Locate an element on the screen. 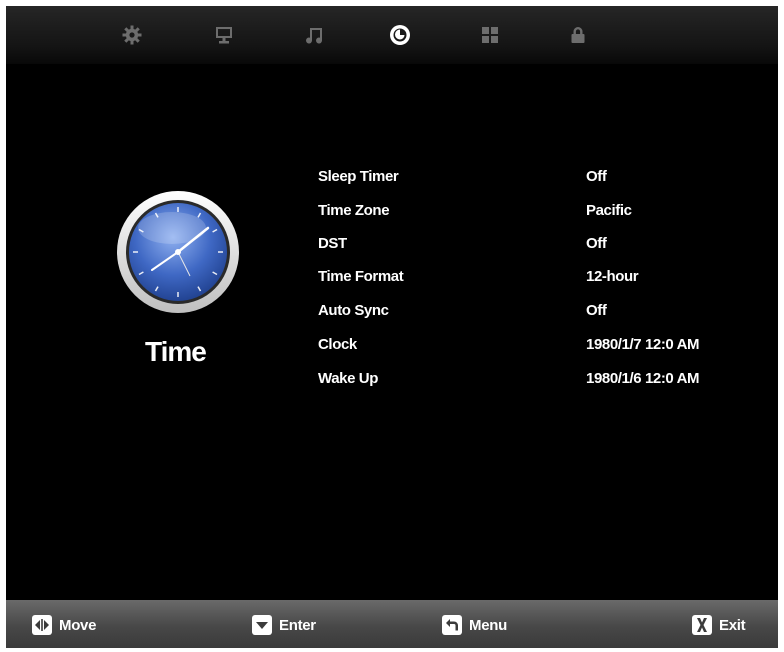  setting-label: DST is located at coordinates (332, 243).